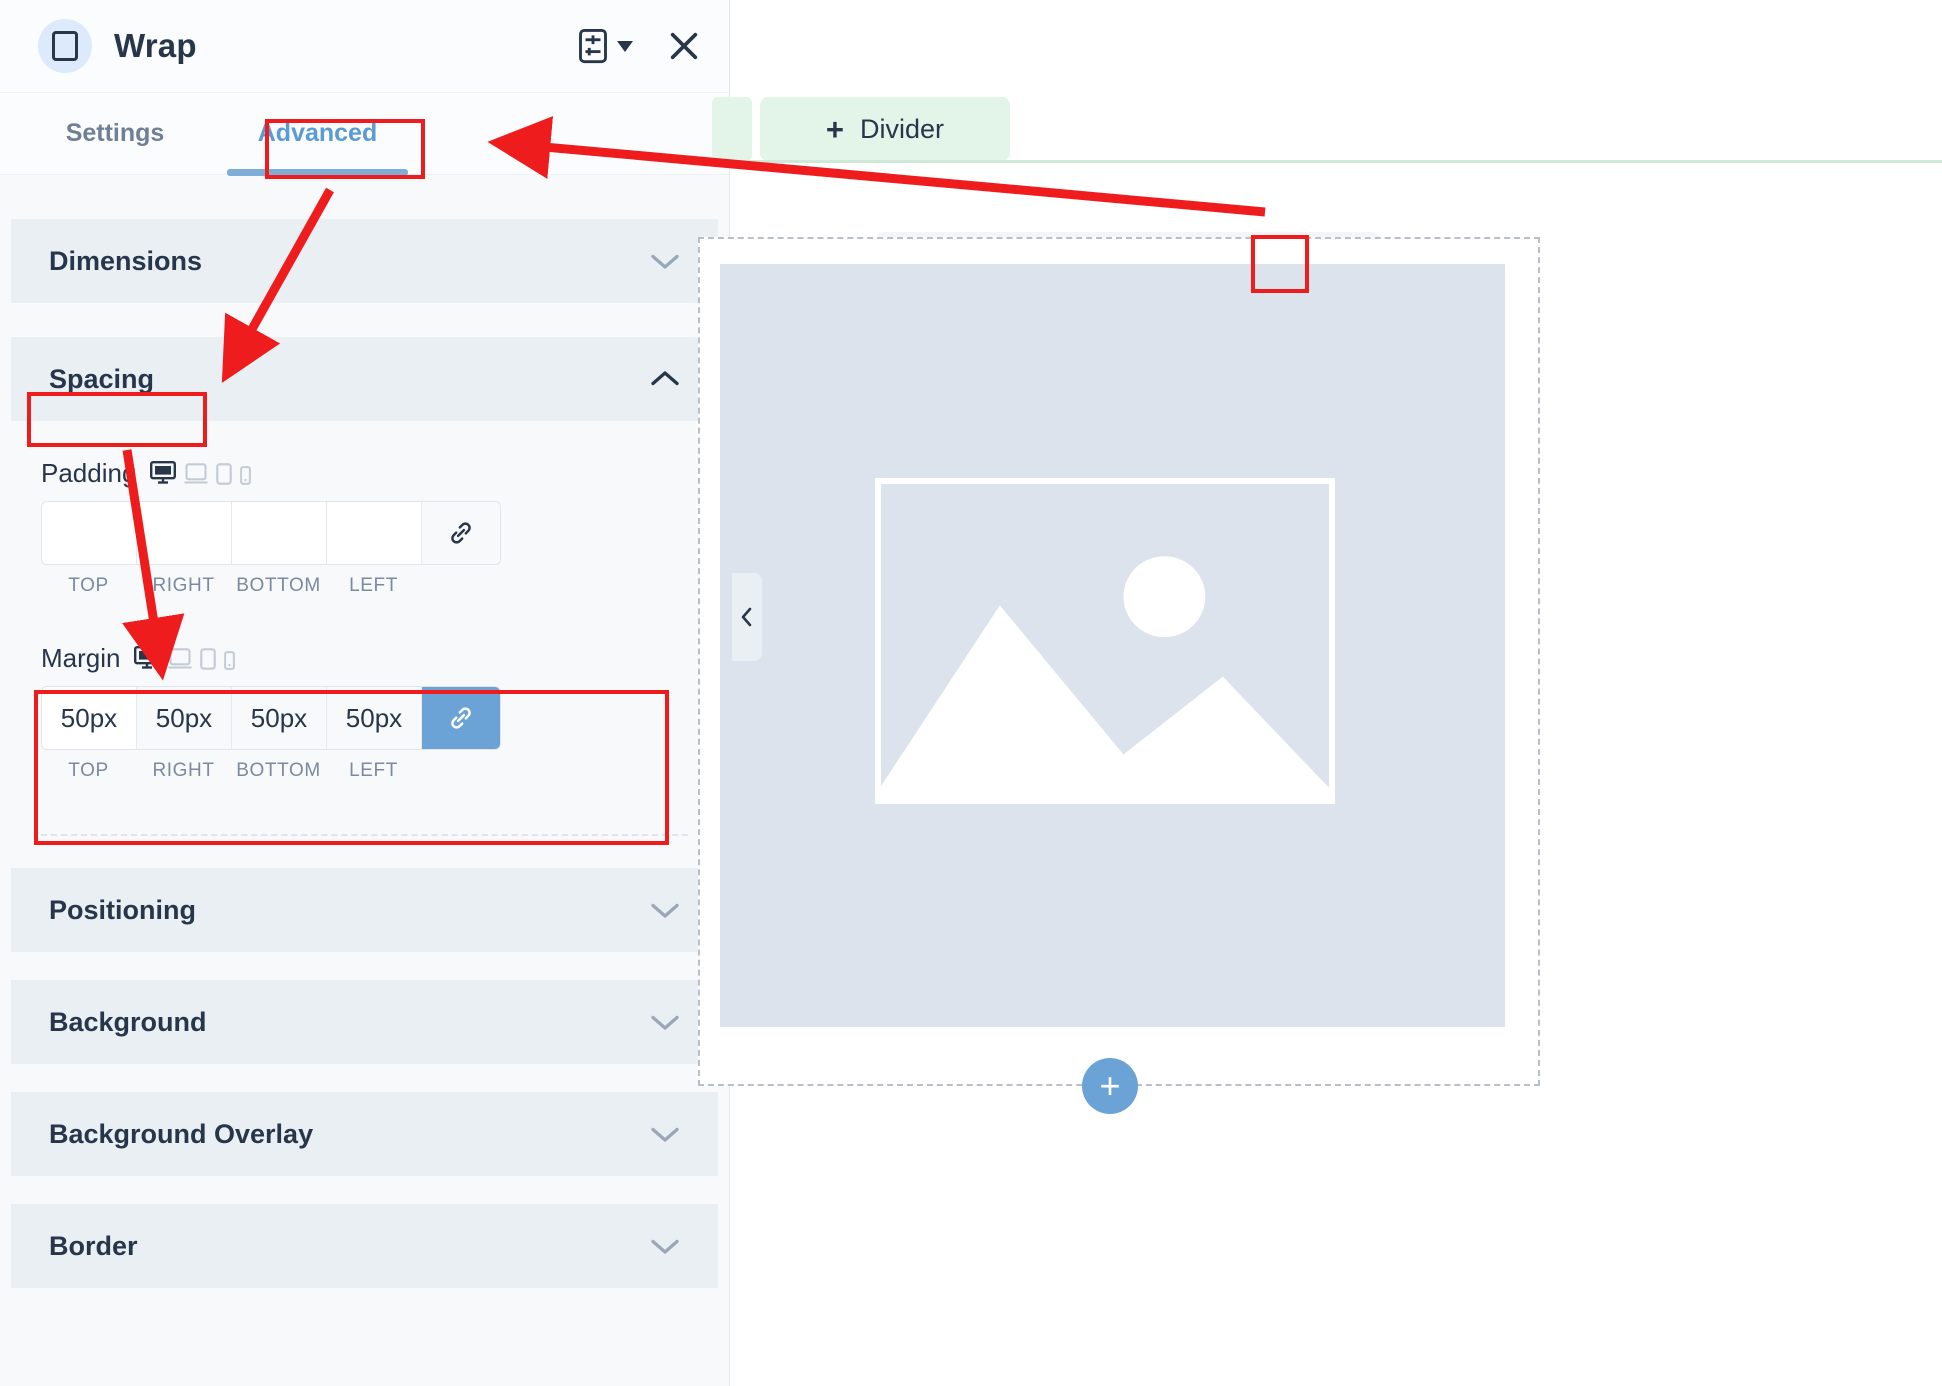 The width and height of the screenshot is (1942, 1386). What do you see at coordinates (115, 133) in the screenshot?
I see `tab-settings: Settings` at bounding box center [115, 133].